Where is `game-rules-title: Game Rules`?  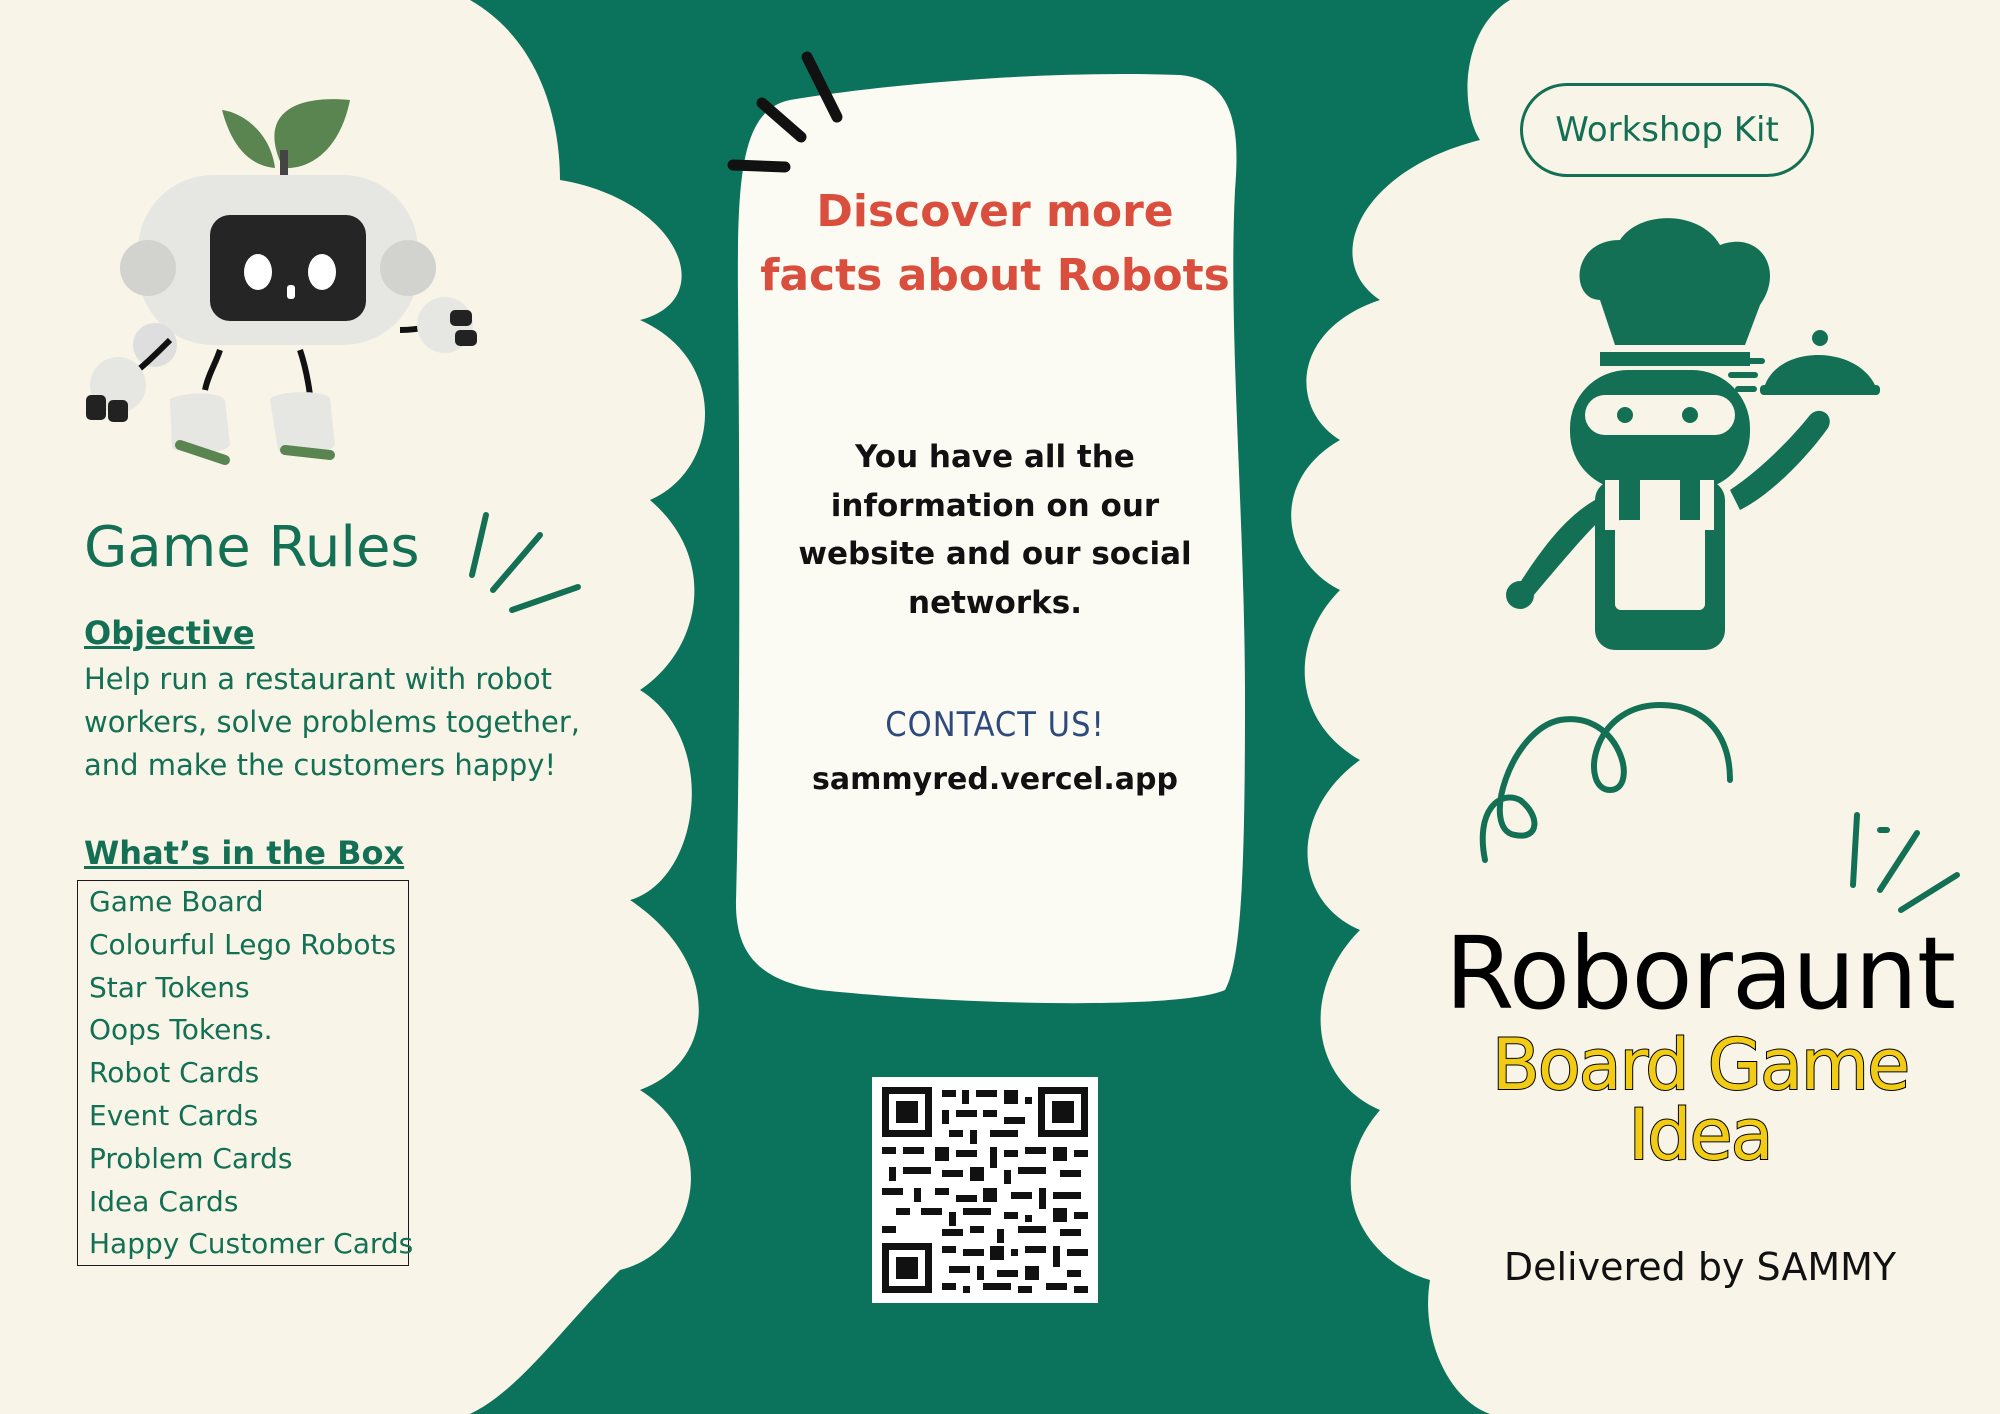
game-rules-title: Game Rules is located at coordinates (252, 547).